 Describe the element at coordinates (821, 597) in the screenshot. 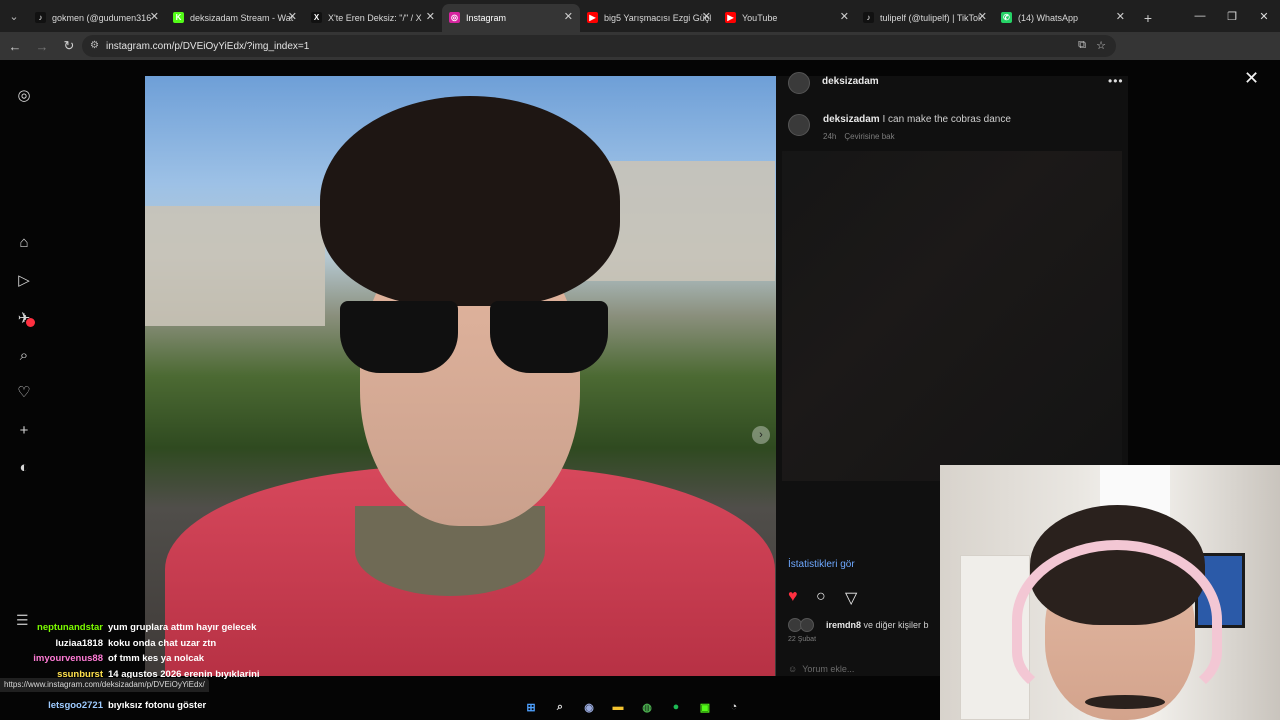

I see `comment-icon: ○` at that location.